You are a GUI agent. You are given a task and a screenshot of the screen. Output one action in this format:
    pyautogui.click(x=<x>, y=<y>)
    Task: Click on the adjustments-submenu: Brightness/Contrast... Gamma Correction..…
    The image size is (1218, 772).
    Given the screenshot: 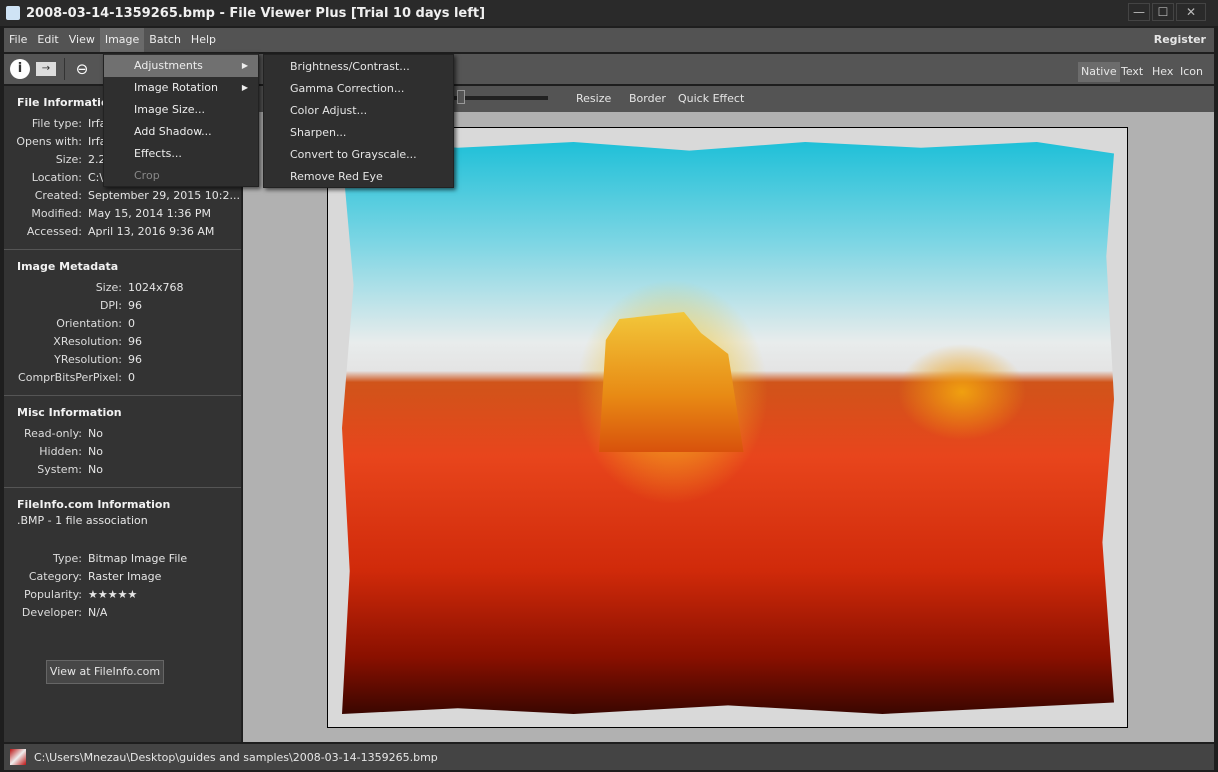 What is the action you would take?
    pyautogui.click(x=358, y=121)
    